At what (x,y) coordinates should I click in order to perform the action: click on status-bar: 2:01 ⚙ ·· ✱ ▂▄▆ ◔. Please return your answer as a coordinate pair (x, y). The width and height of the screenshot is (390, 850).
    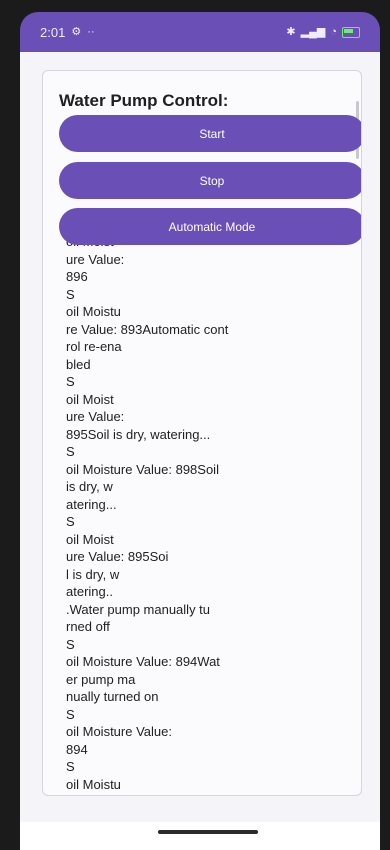
    Looking at the image, I should click on (200, 32).